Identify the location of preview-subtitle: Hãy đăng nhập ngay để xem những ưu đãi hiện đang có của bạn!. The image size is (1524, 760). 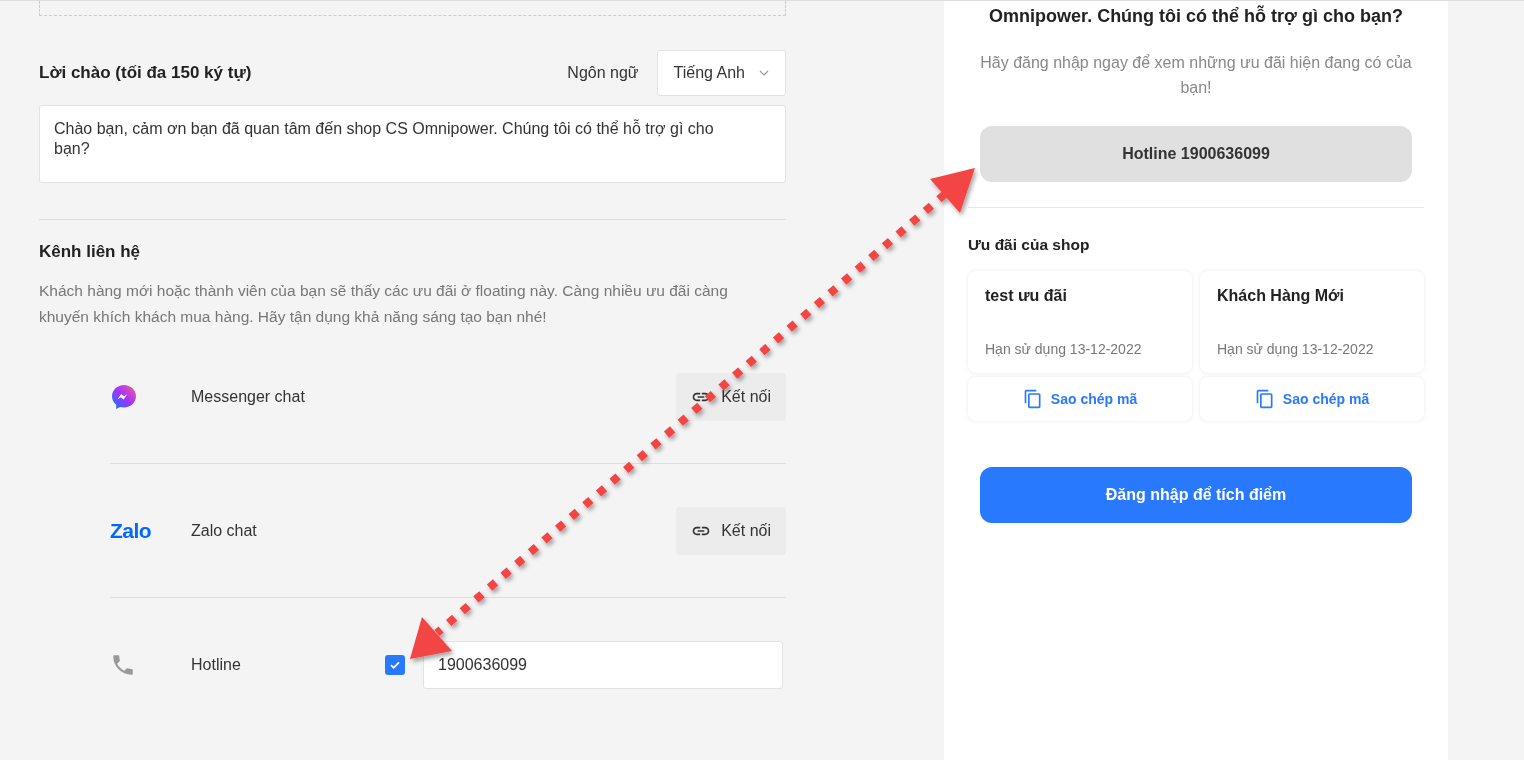
(1196, 75).